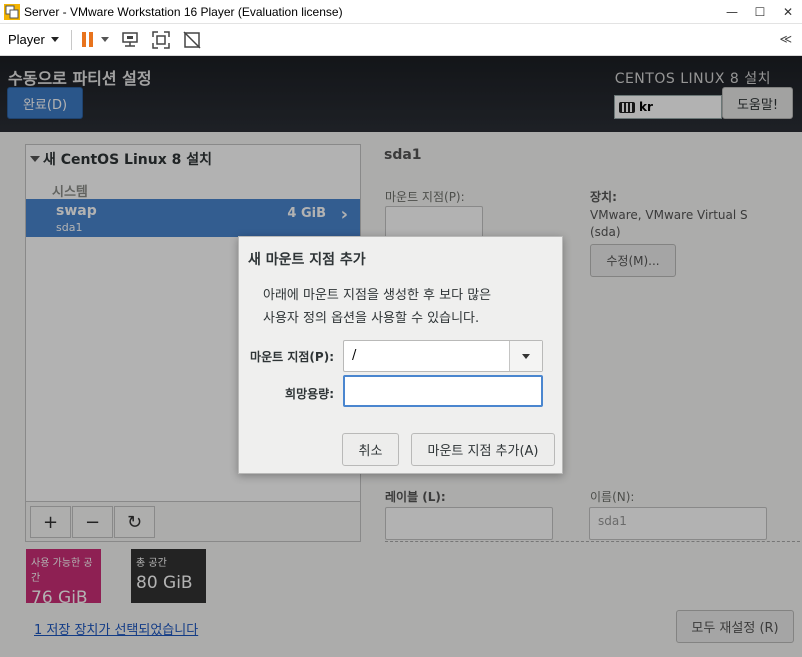 Image resolution: width=802 pixels, height=657 pixels. Describe the element at coordinates (401, 40) in the screenshot. I see `vmware-toolbar: Player ≪` at that location.